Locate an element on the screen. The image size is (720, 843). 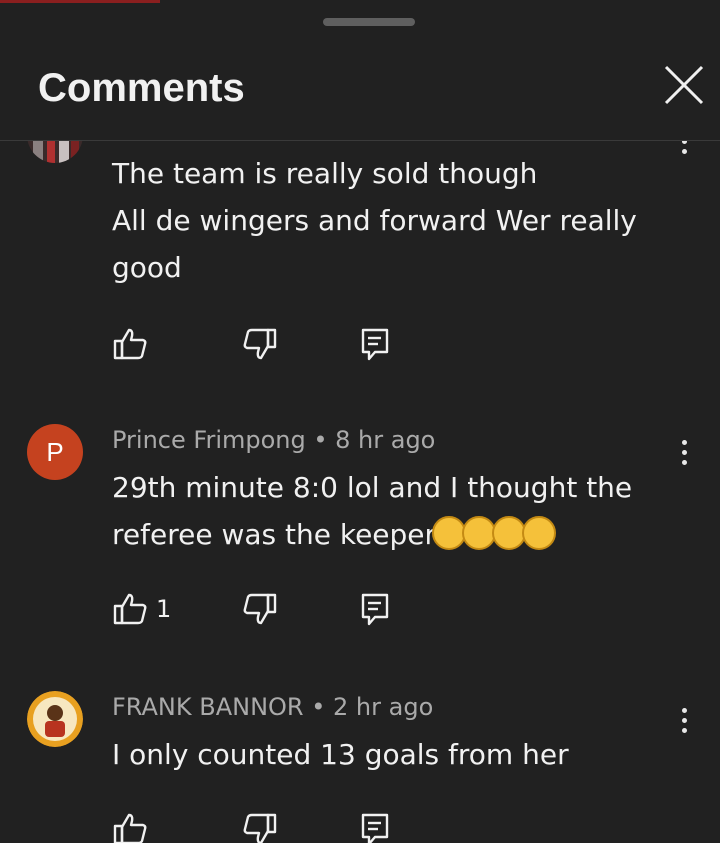
like-button: 1 is located at coordinates (141, 609).